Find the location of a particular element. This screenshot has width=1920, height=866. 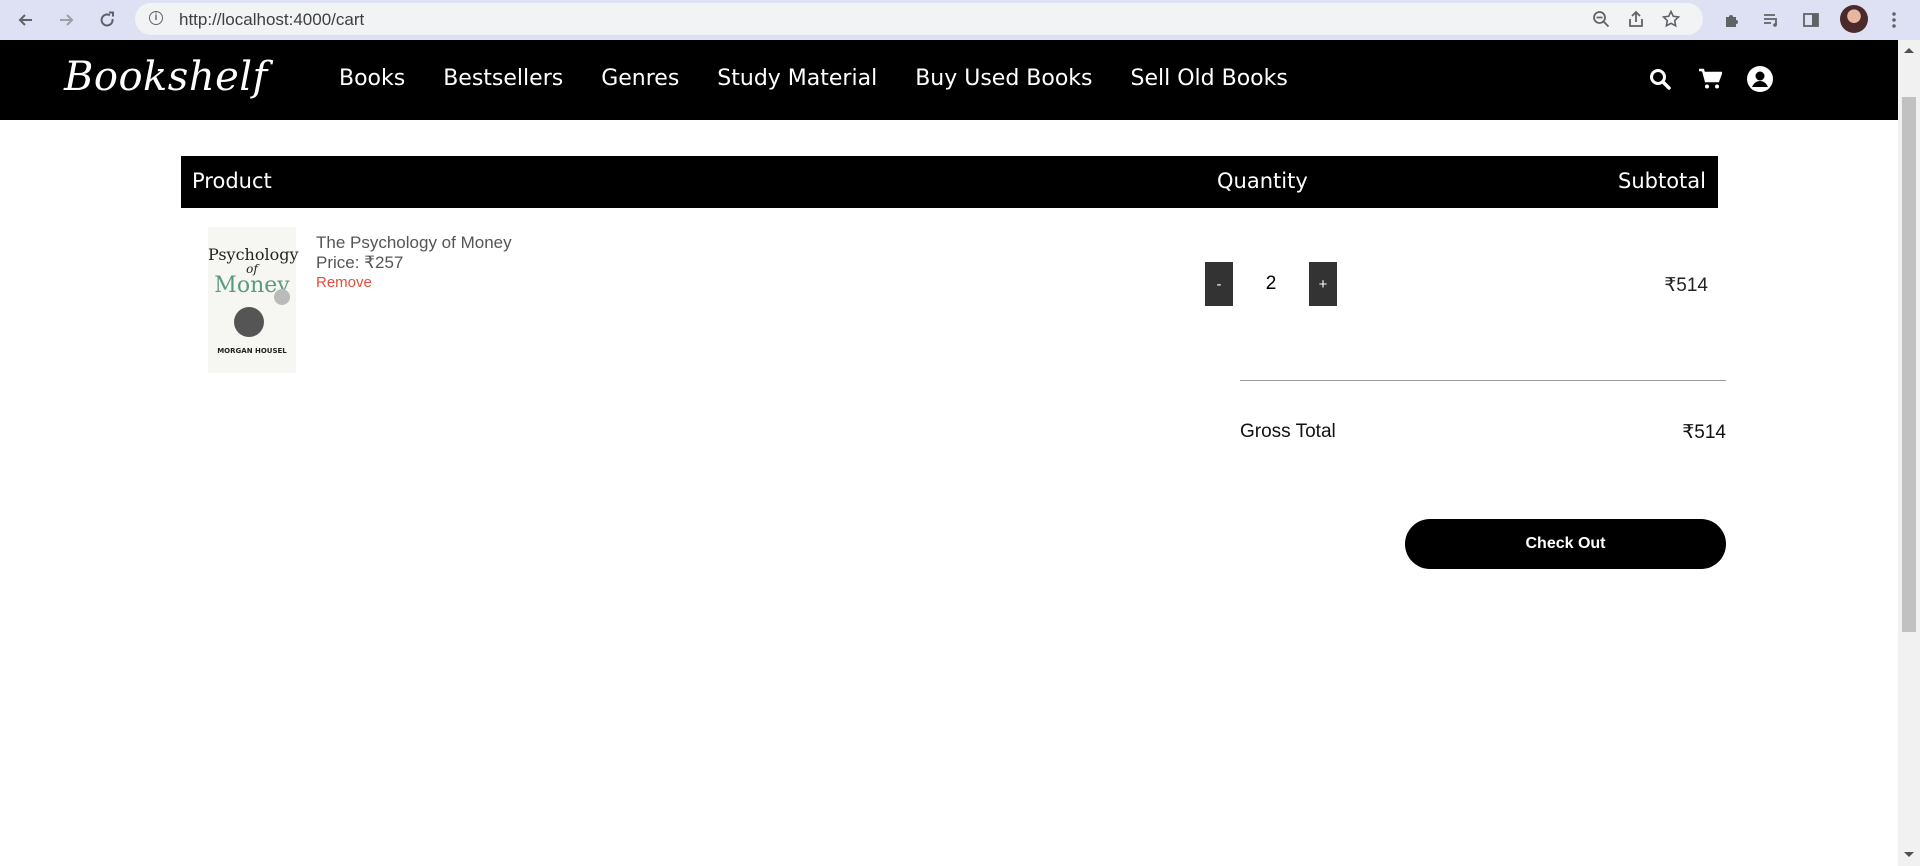

cover-badge is located at coordinates (282, 297).